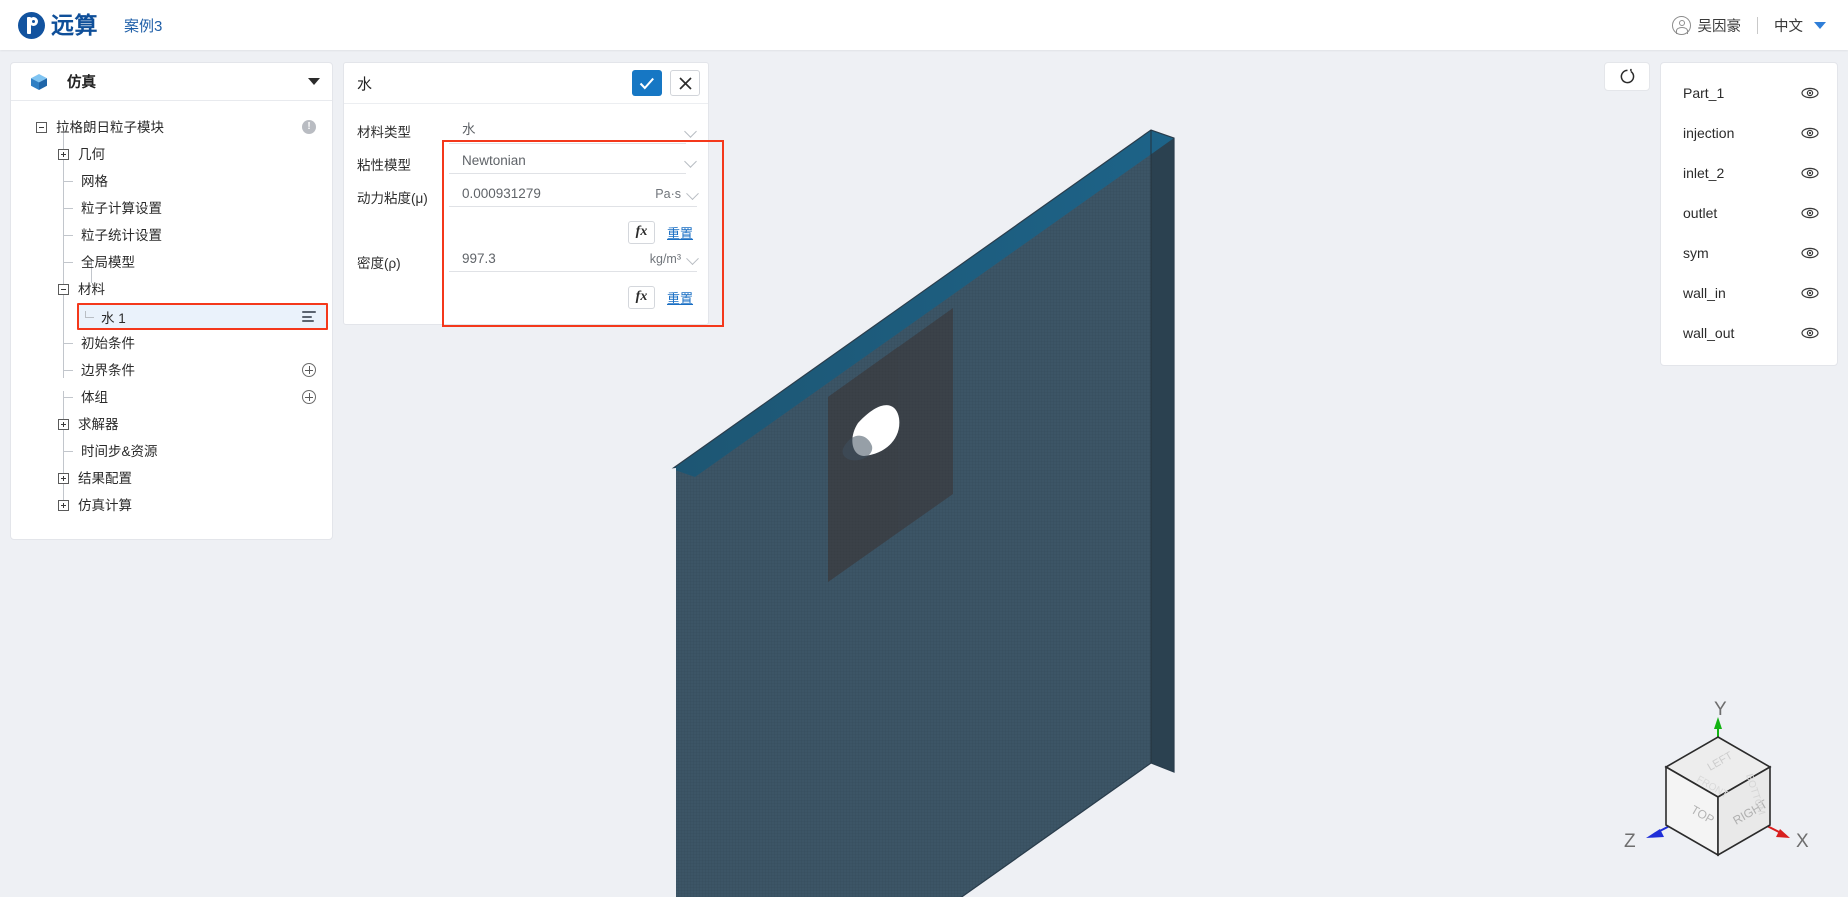 This screenshot has height=897, width=1848. I want to click on tree-item-particle-calc-settings: 粒子计算设置, so click(171, 208).